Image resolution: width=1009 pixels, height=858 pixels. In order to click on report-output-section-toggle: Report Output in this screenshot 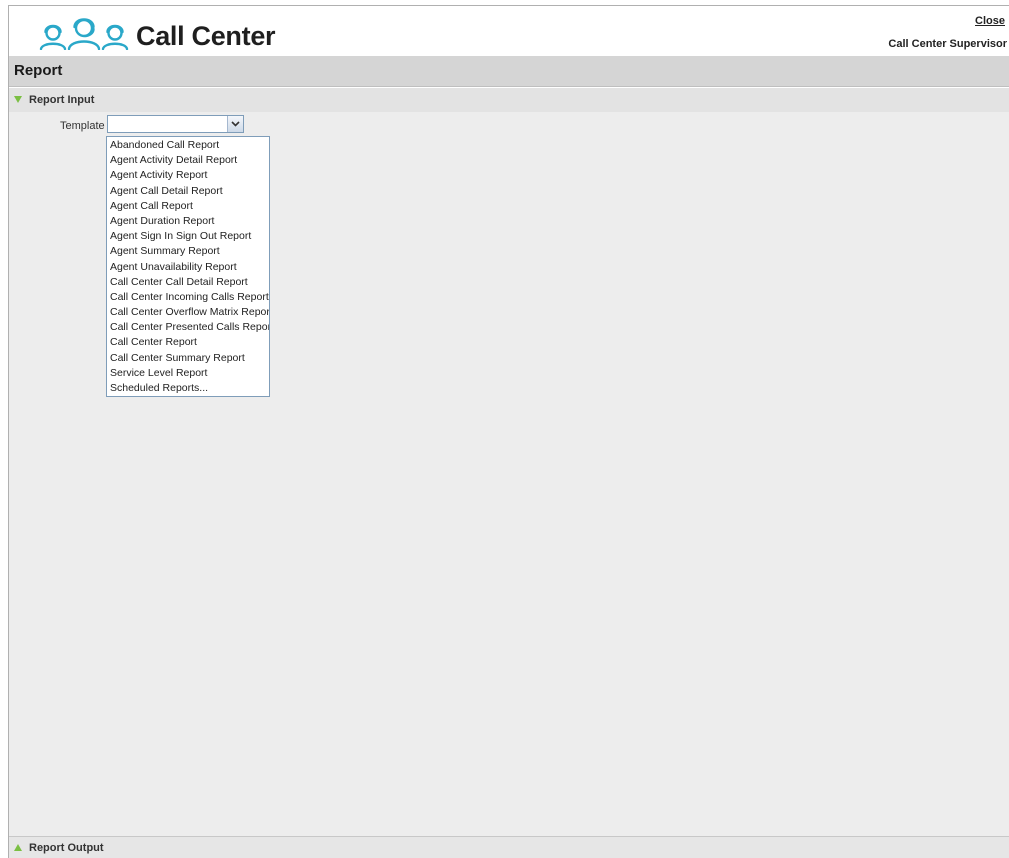, I will do `click(509, 847)`.